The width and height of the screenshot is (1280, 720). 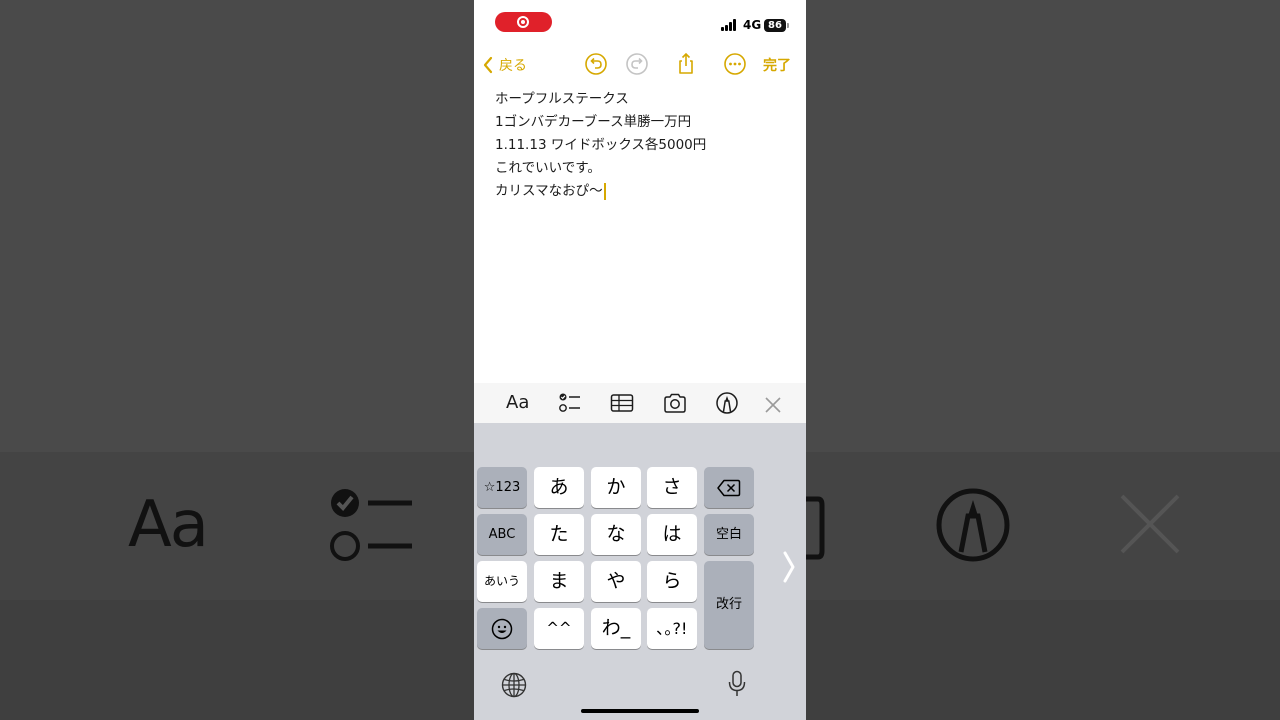 I want to click on background-aa-text: Aa, so click(x=168, y=525).